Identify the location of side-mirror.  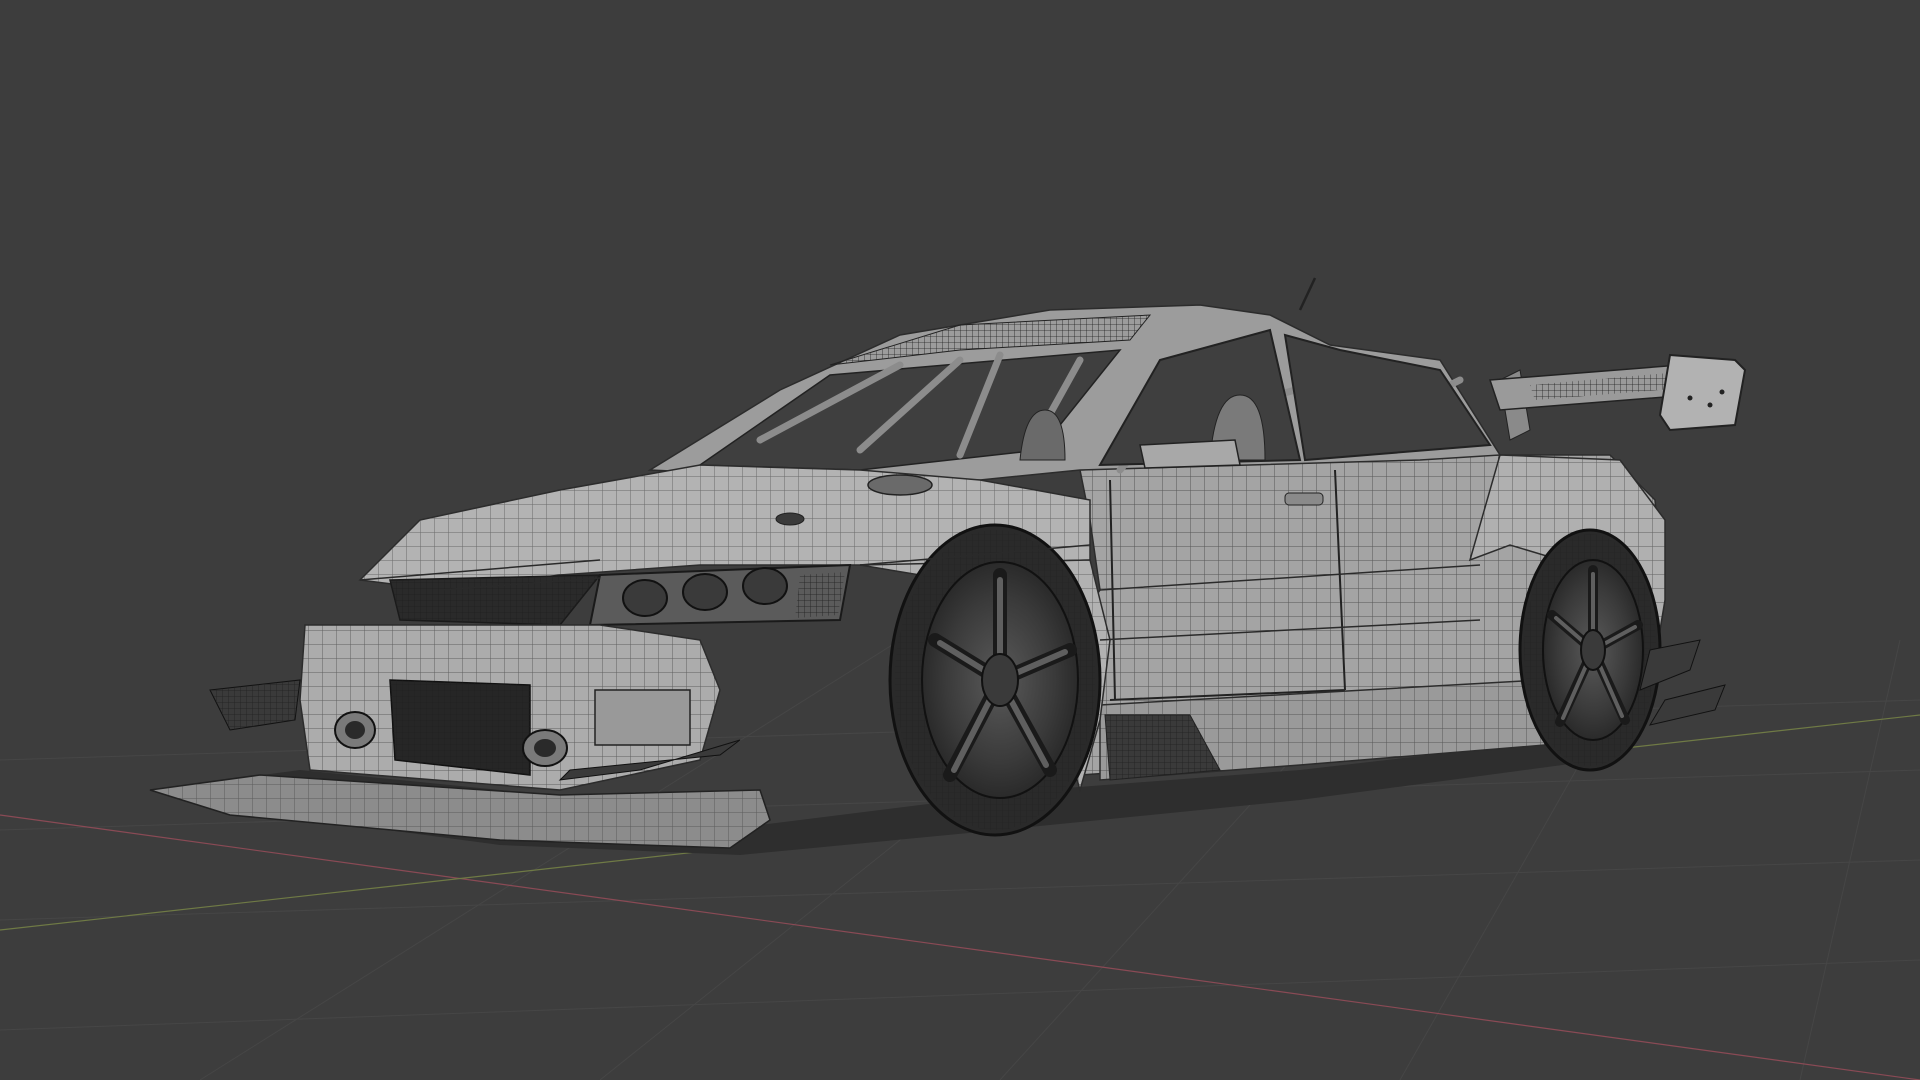
(1190, 454).